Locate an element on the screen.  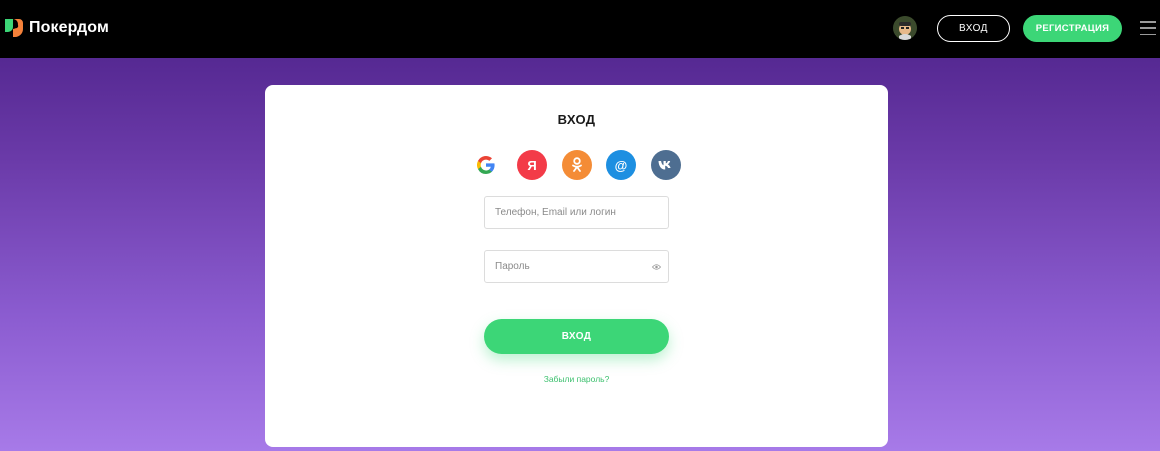
user-avatar is located at coordinates (905, 28).